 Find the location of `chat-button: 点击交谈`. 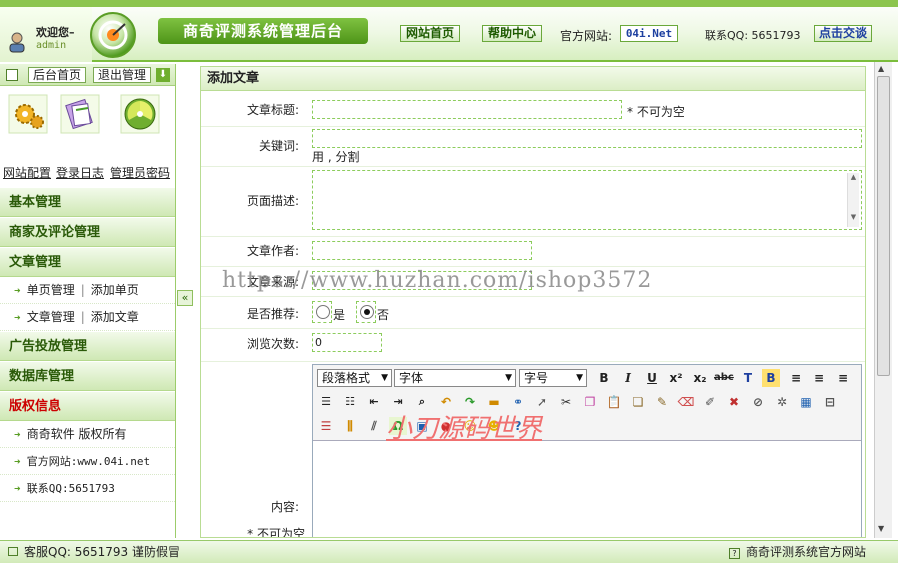

chat-button: 点击交谈 is located at coordinates (843, 33).